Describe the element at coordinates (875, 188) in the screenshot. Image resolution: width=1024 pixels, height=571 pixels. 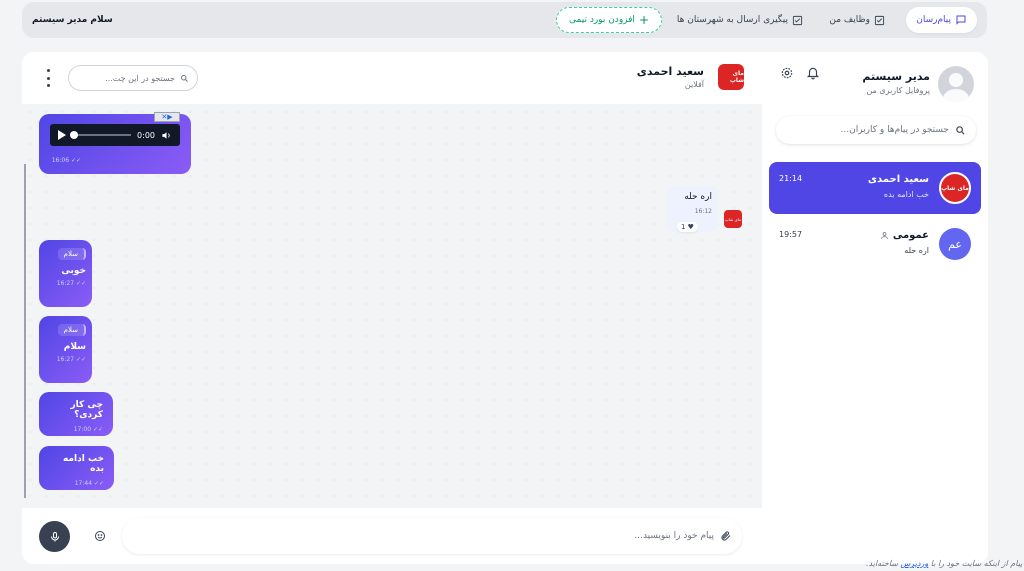
I see `conversation-item: مای شاپ سعید احمدی خب ادامه بده 21:14` at that location.